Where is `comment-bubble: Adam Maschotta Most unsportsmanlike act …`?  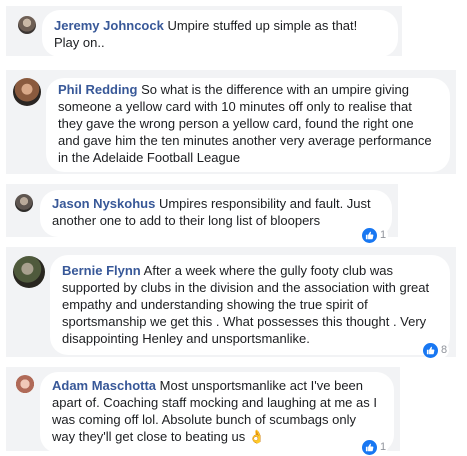
comment-bubble: Adam Maschotta Most unsportsmanlike act … is located at coordinates (217, 412).